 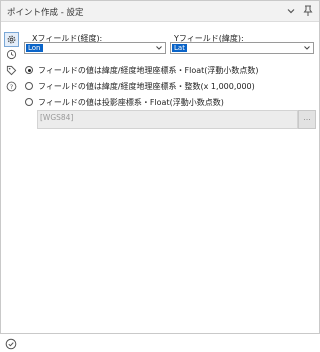 I want to click on y-field-select: Lat, so click(x=242, y=48).